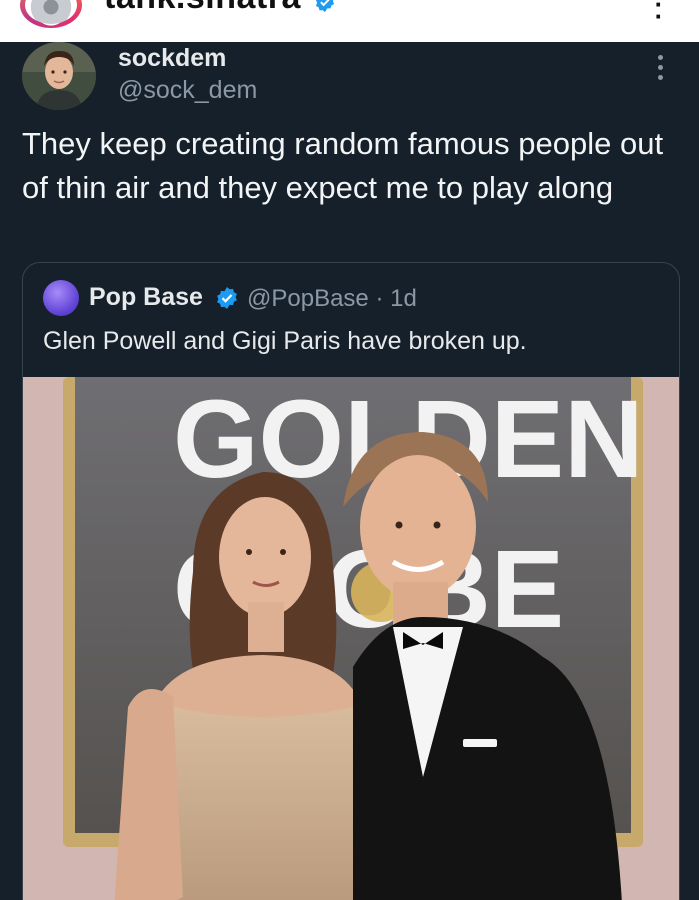 The image size is (699, 900). Describe the element at coordinates (349, 21) in the screenshot. I see `instagram-header: tank.sinatra ··` at that location.